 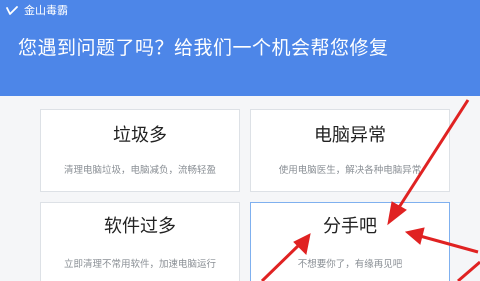 What do you see at coordinates (350, 264) in the screenshot?
I see `card-description: 不想要你了，有缘再见吧` at bounding box center [350, 264].